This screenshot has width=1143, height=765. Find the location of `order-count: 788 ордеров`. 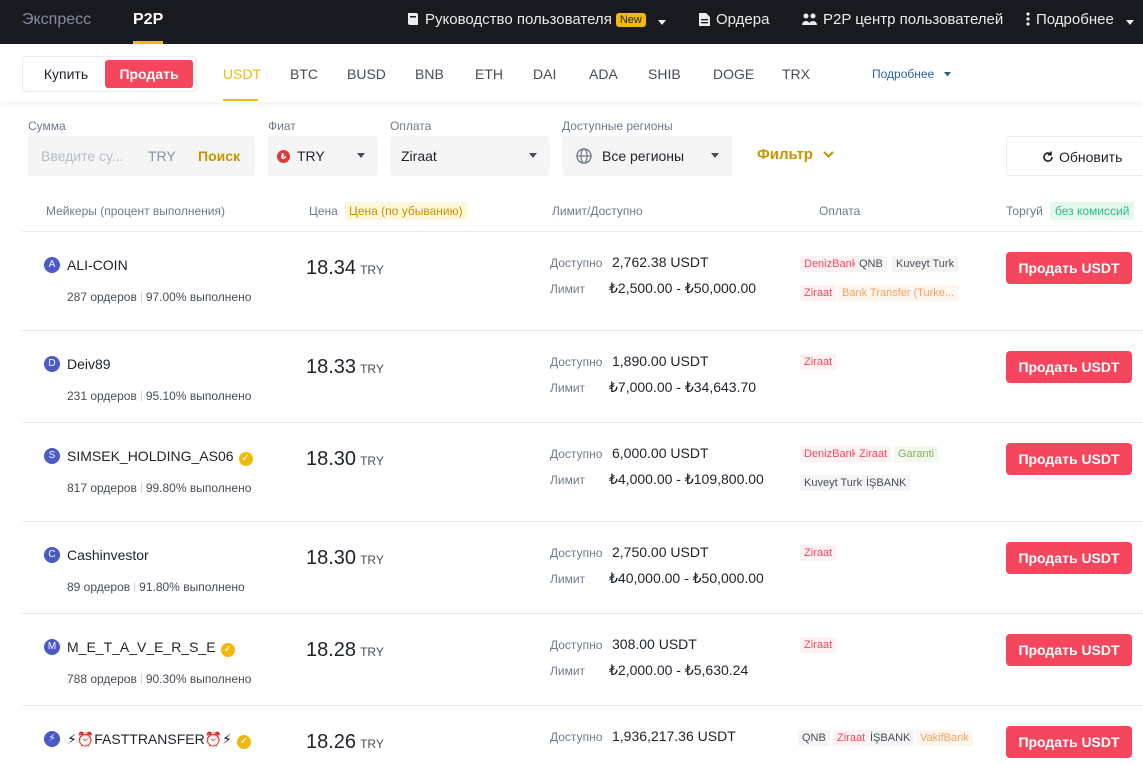

order-count: 788 ордеров is located at coordinates (102, 679).